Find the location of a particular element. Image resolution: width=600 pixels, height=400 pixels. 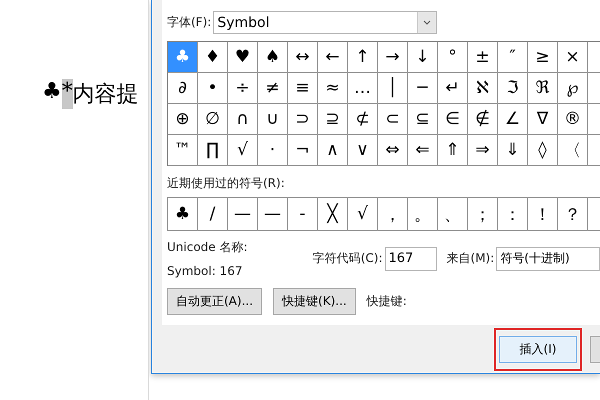

insert-button: 插入(I) is located at coordinates (538, 349).